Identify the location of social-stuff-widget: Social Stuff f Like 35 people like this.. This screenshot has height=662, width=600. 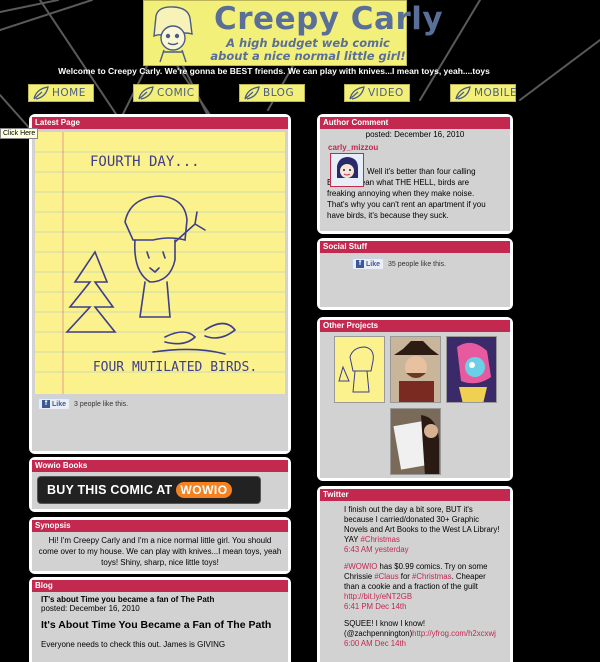
(415, 274).